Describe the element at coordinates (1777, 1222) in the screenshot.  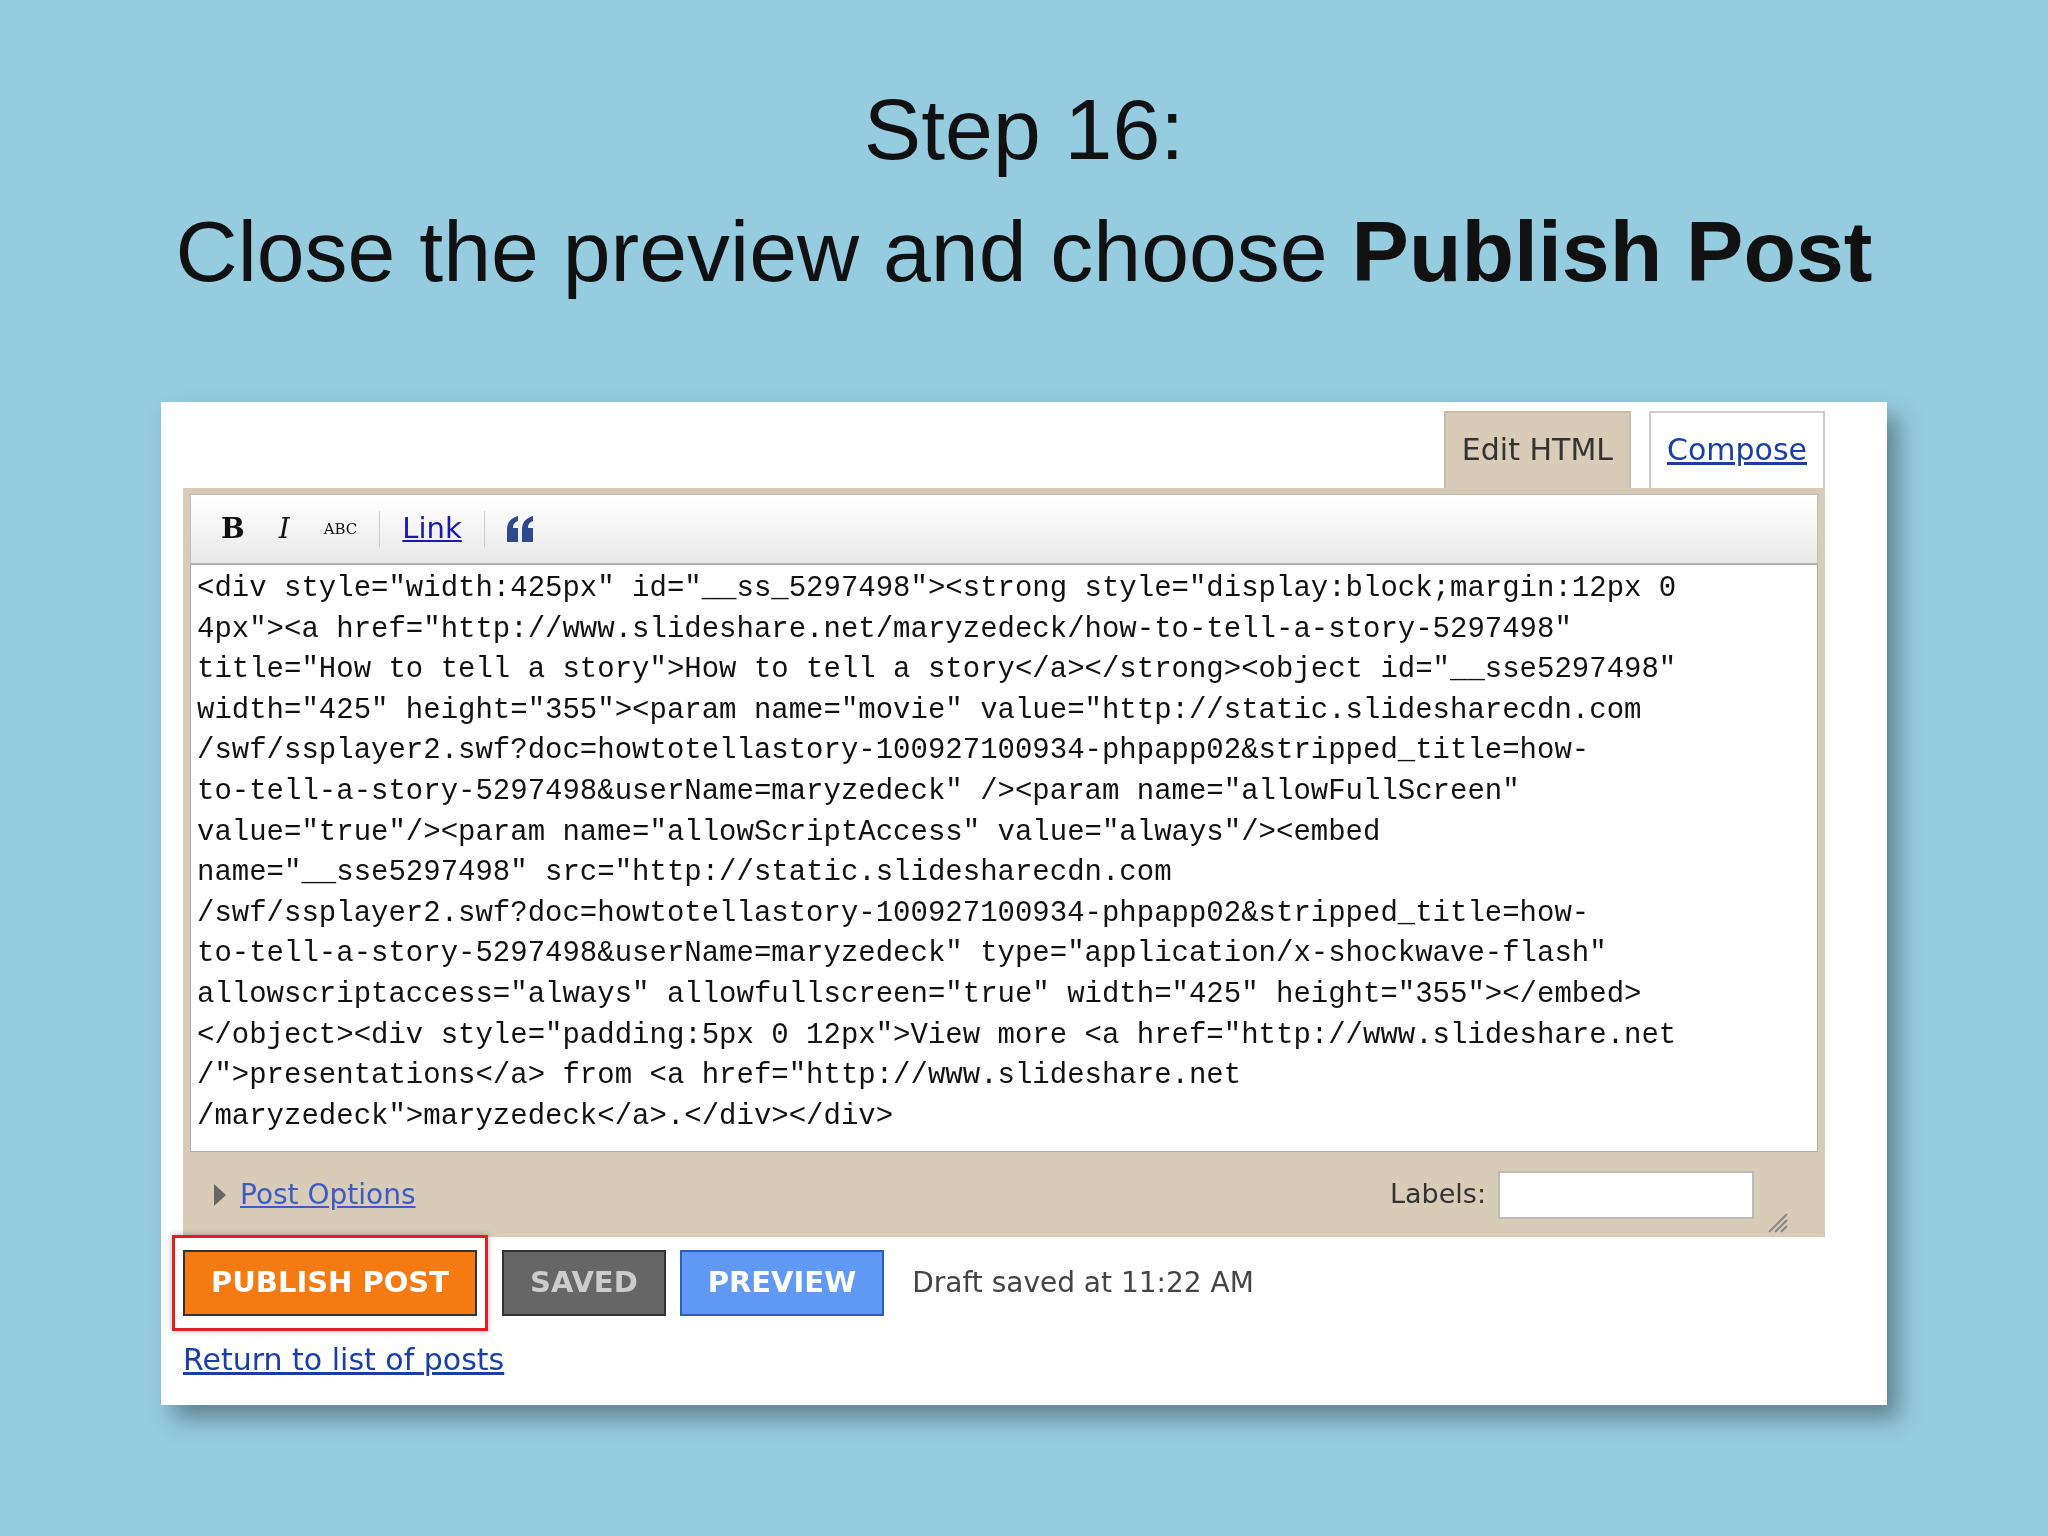
I see `resize-grip-icon` at that location.